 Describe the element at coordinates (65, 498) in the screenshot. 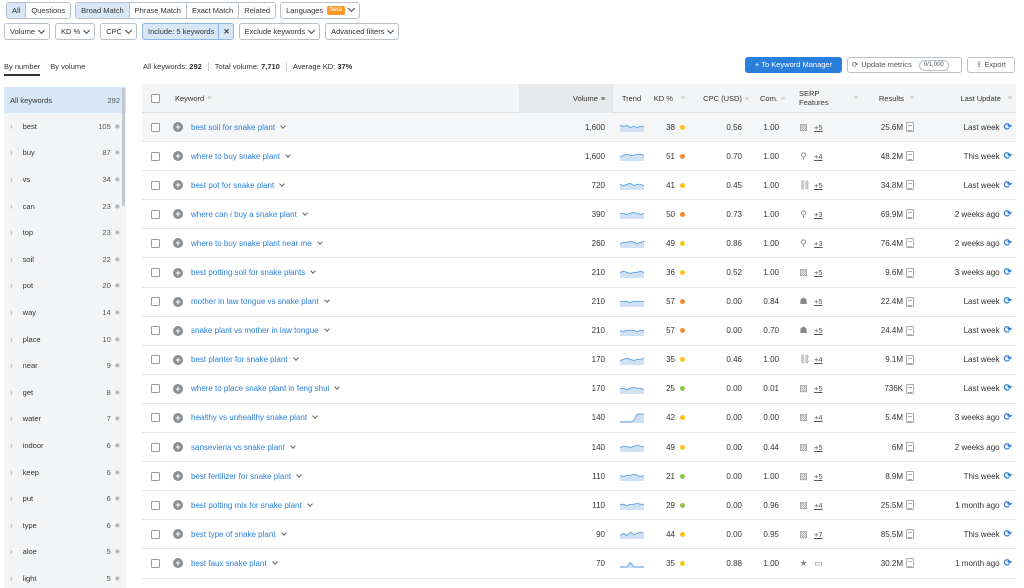

I see `sidebar-item-put: › put 6 ◉` at that location.